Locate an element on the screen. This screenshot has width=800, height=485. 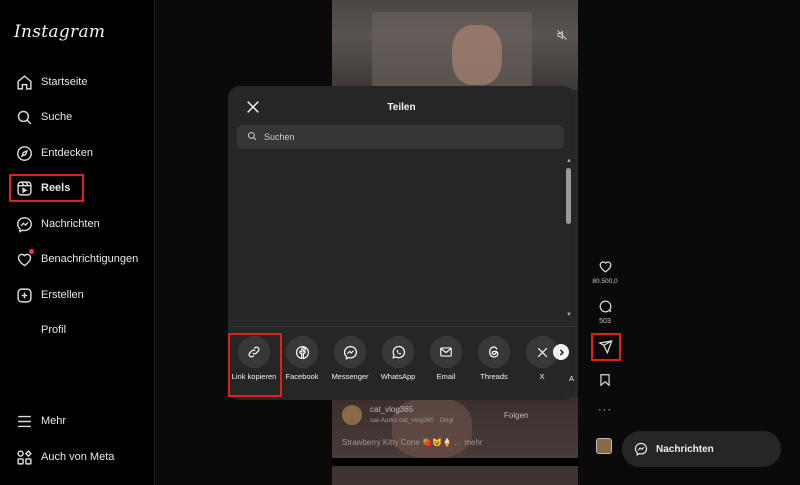
sidebar-item-profile: Profil is located at coordinates (78, 330).